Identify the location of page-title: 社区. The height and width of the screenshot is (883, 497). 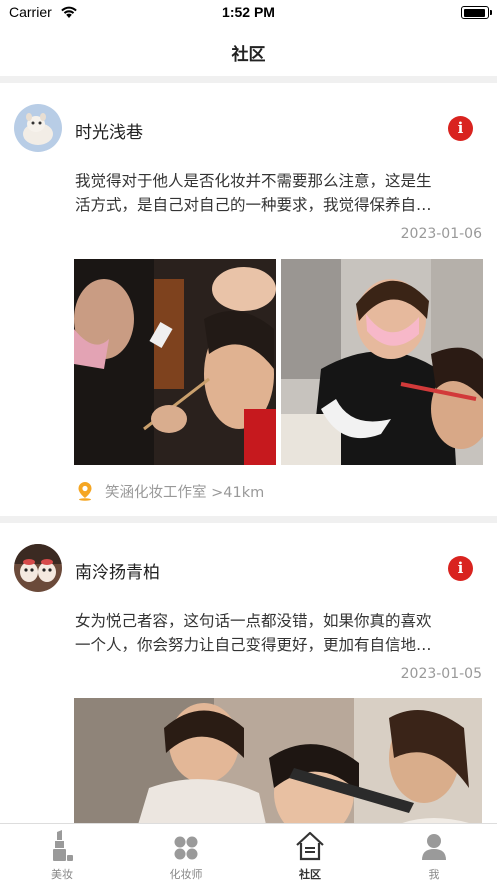
(248, 55).